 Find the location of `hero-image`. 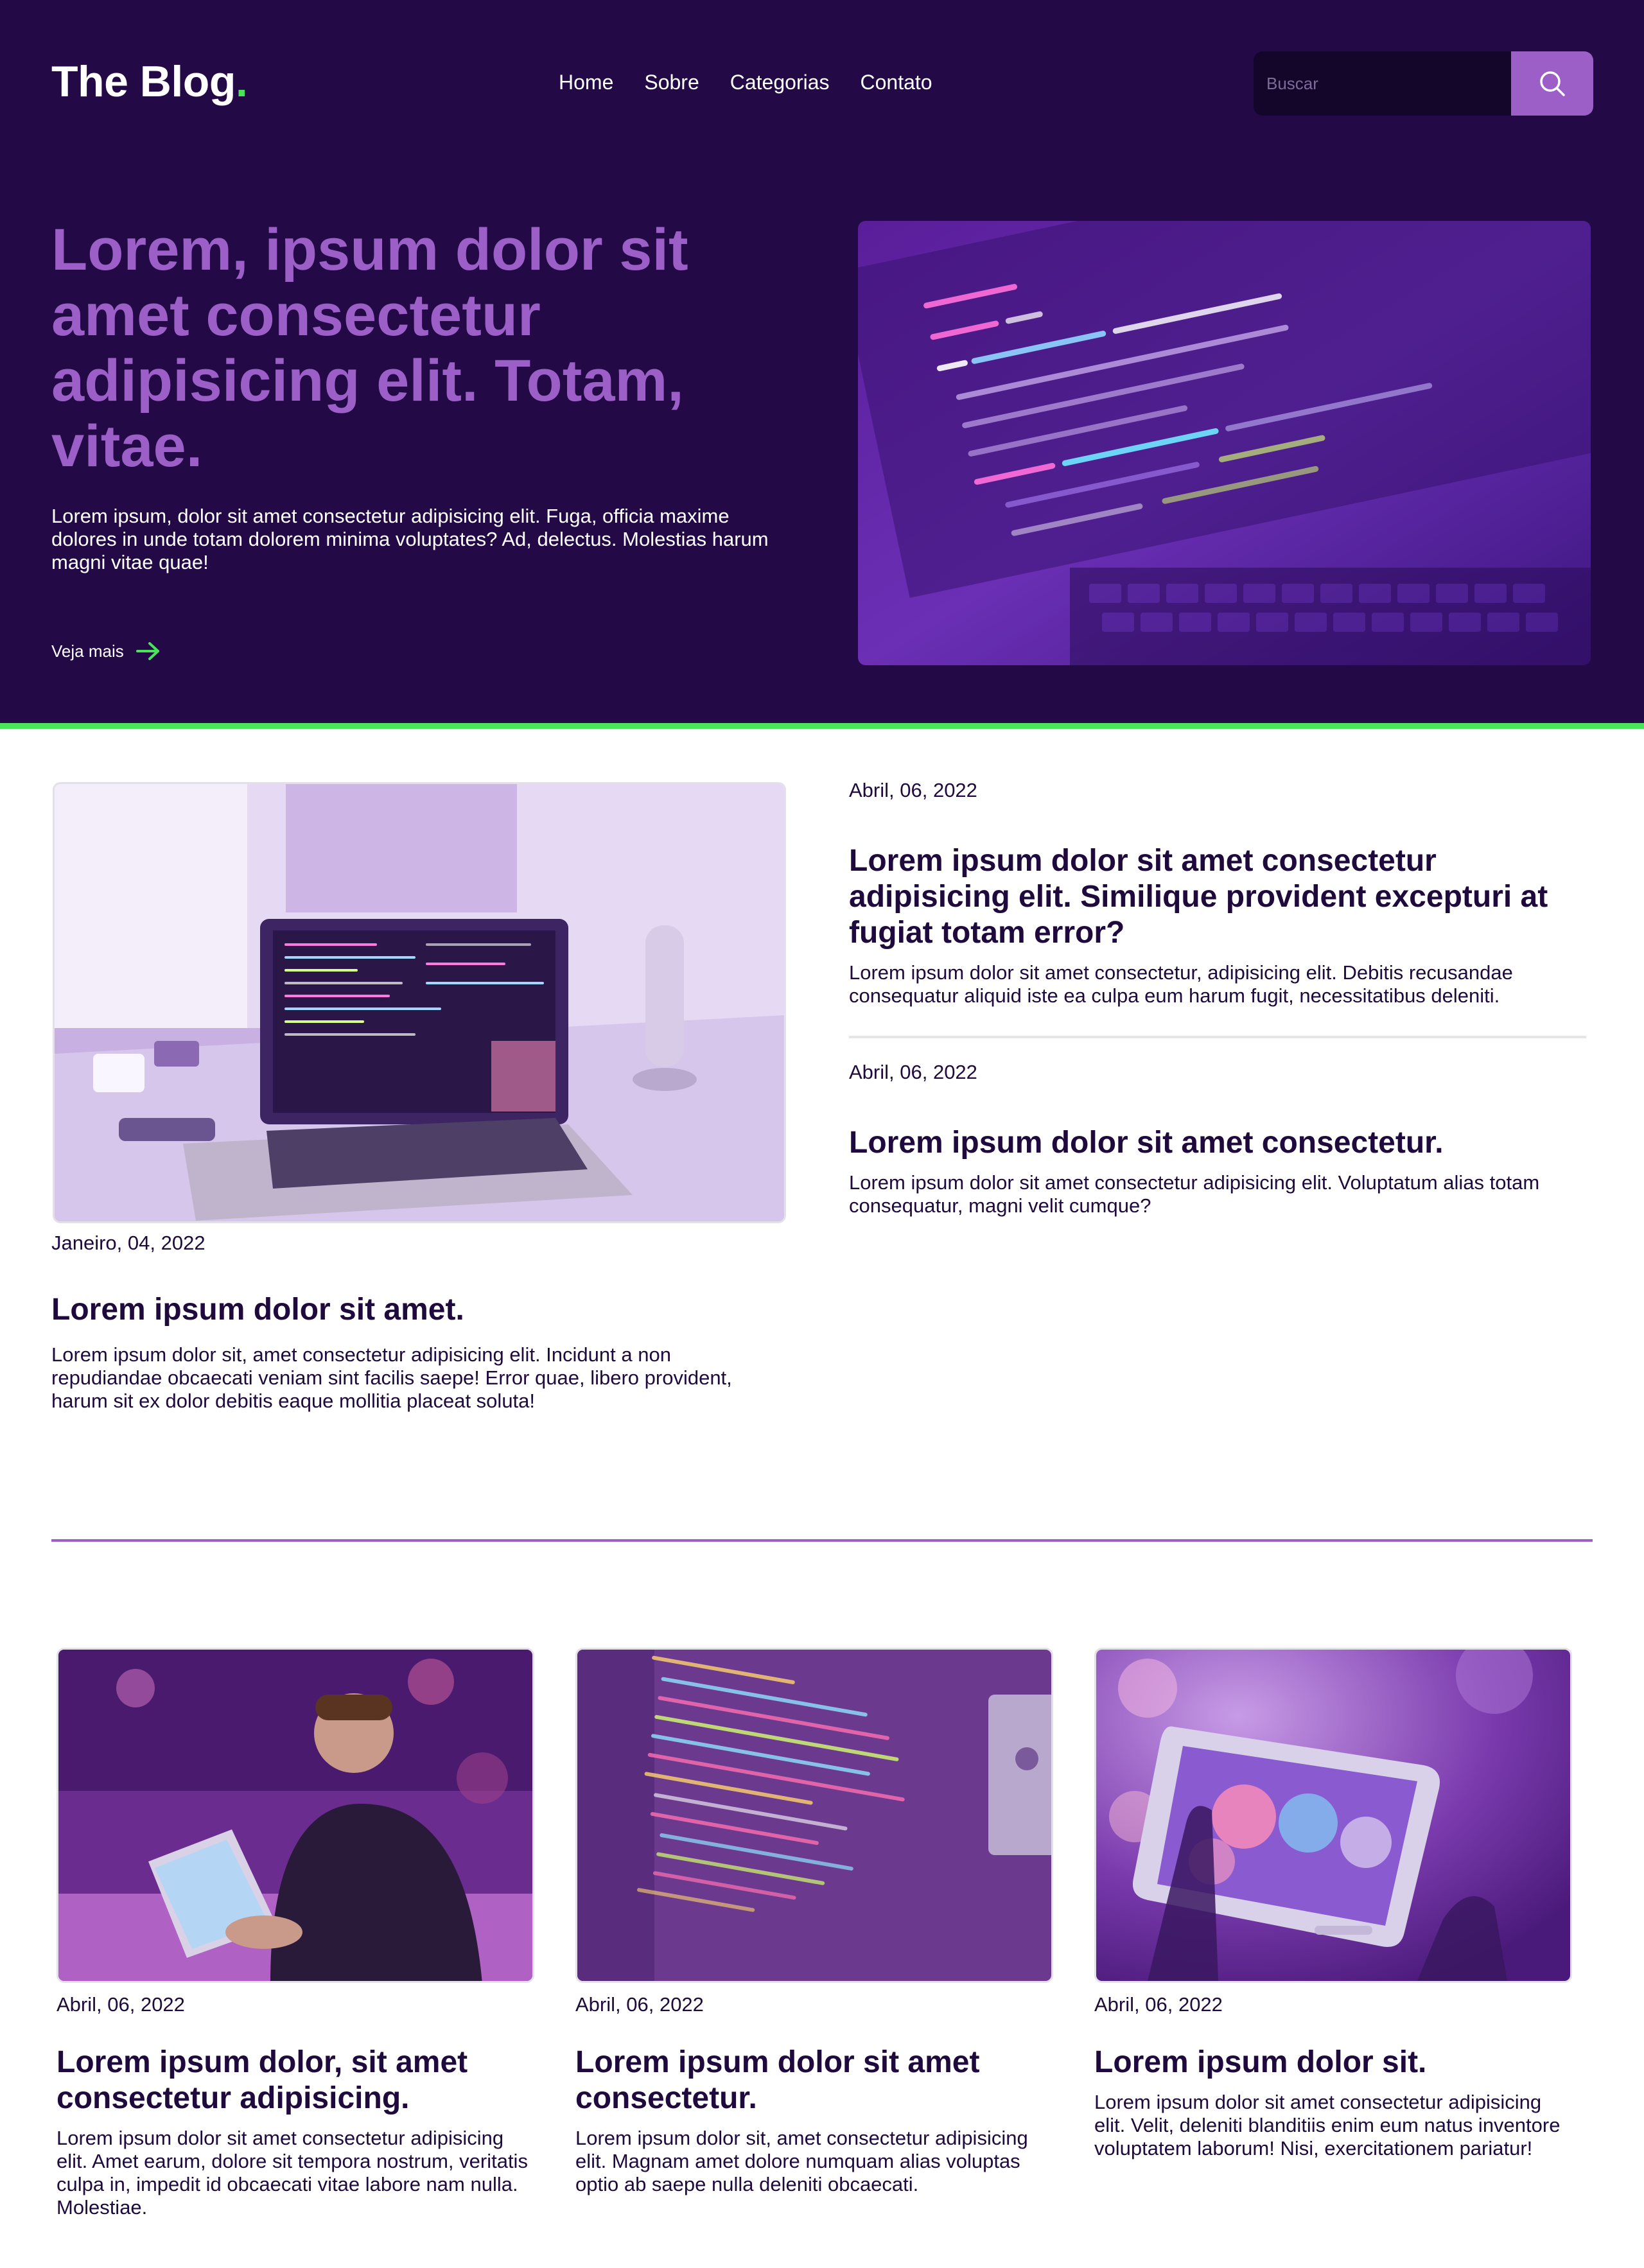

hero-image is located at coordinates (1225, 443).